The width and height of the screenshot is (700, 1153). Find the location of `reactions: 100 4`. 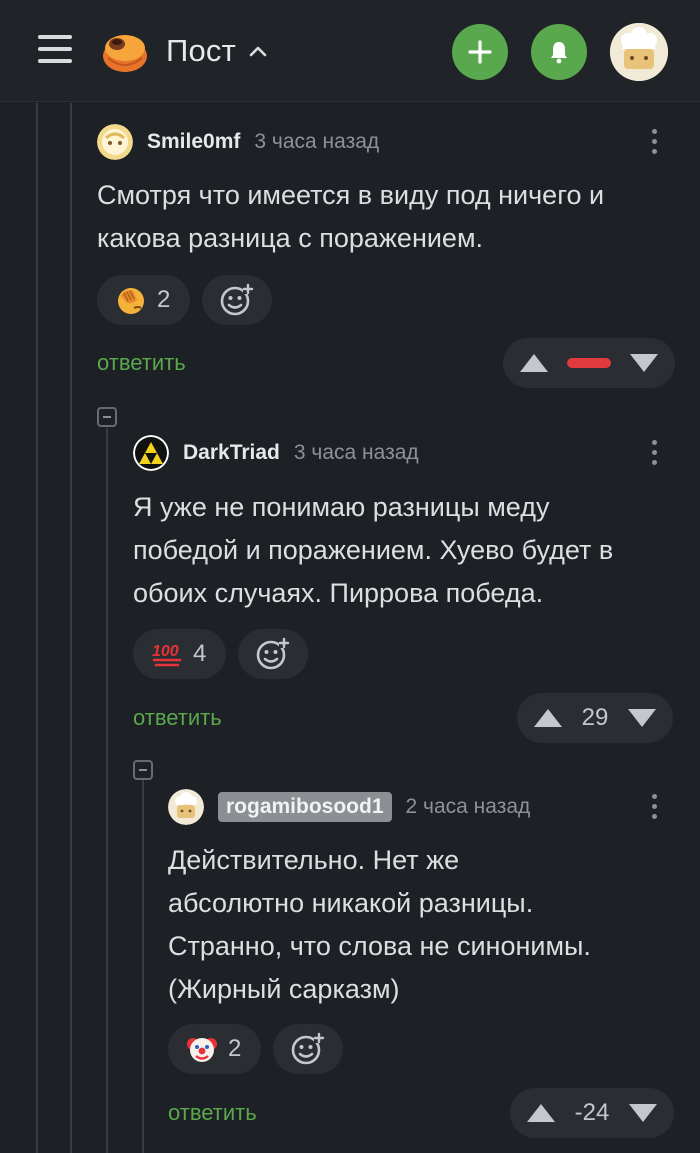

reactions: 100 4 is located at coordinates (221, 654).